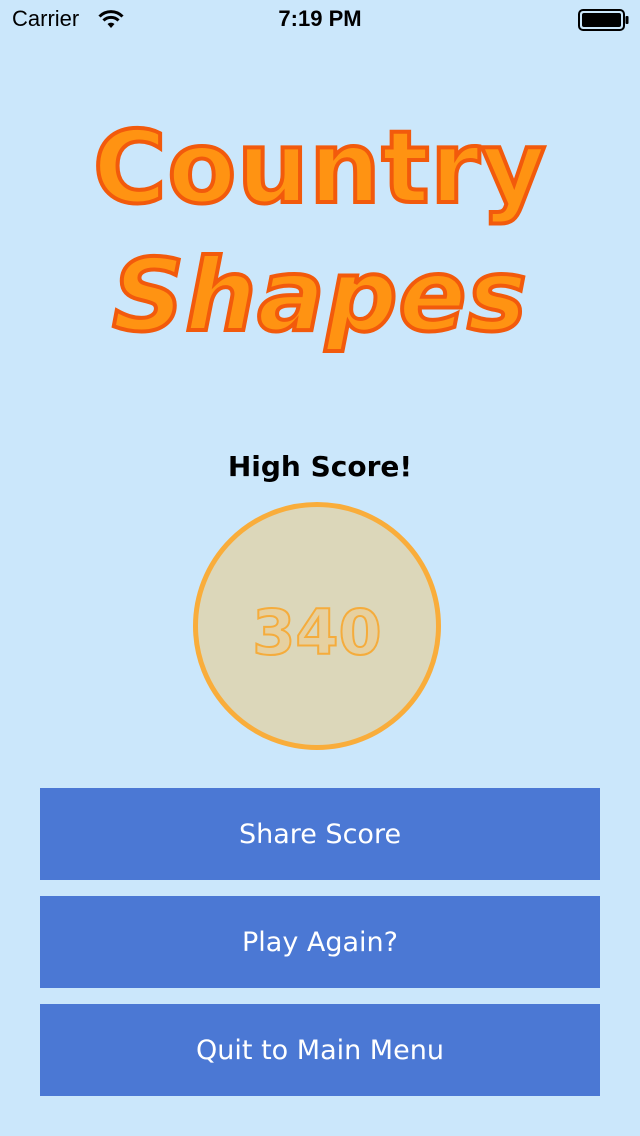 Image resolution: width=640 pixels, height=1136 pixels. I want to click on score-value: 340, so click(316, 632).